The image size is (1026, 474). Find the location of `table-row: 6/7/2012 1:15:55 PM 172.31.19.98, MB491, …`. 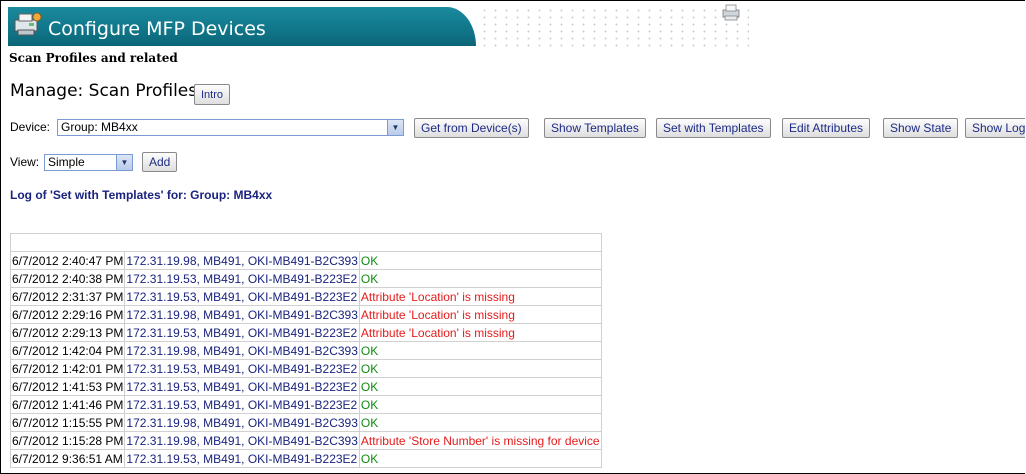

table-row: 6/7/2012 1:15:55 PM 172.31.19.98, MB491, … is located at coordinates (305, 422).